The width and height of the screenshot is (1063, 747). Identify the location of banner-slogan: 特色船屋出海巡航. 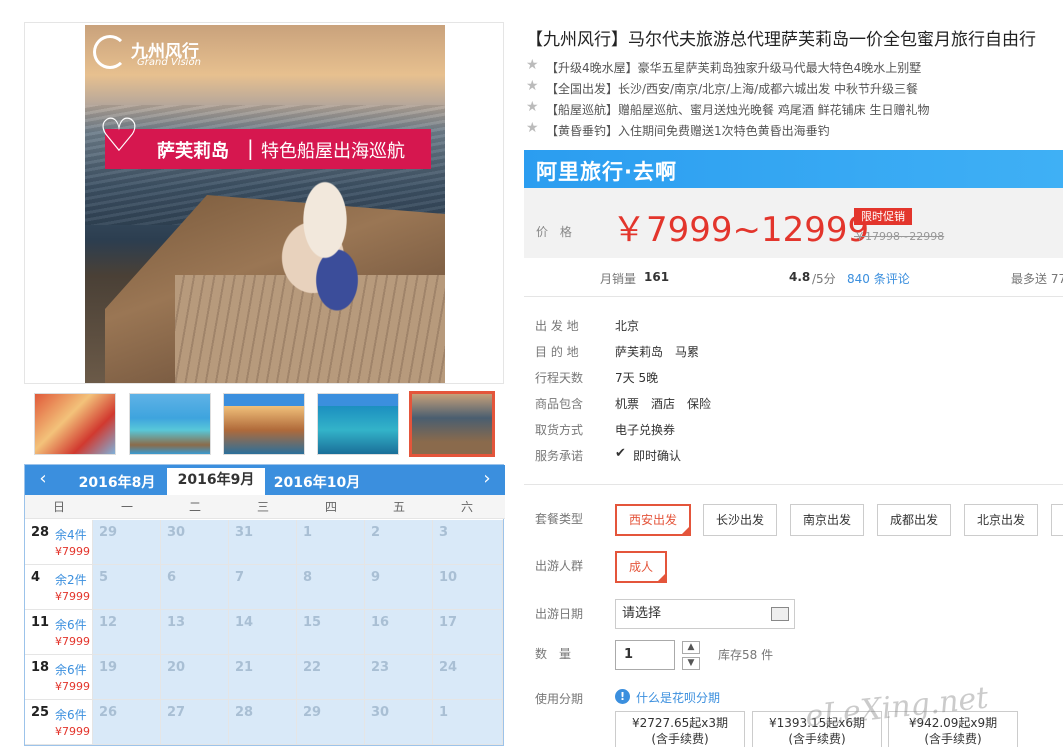
(333, 151).